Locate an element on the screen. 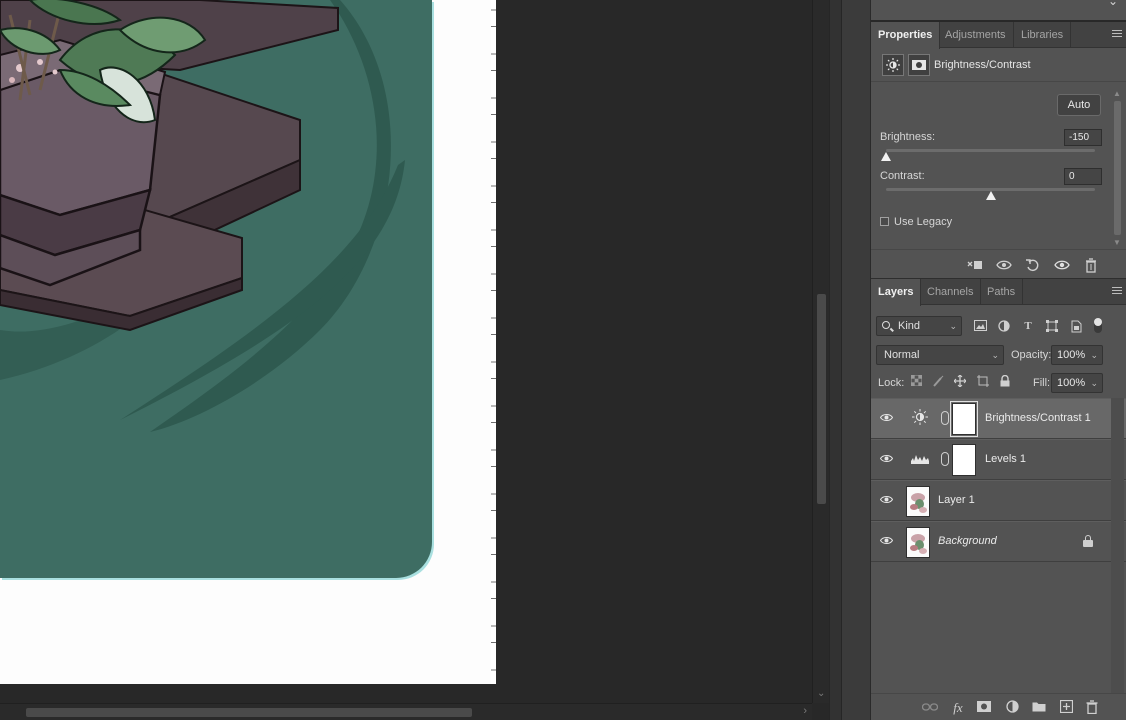  reset-icon is located at coordinates (1033, 265).